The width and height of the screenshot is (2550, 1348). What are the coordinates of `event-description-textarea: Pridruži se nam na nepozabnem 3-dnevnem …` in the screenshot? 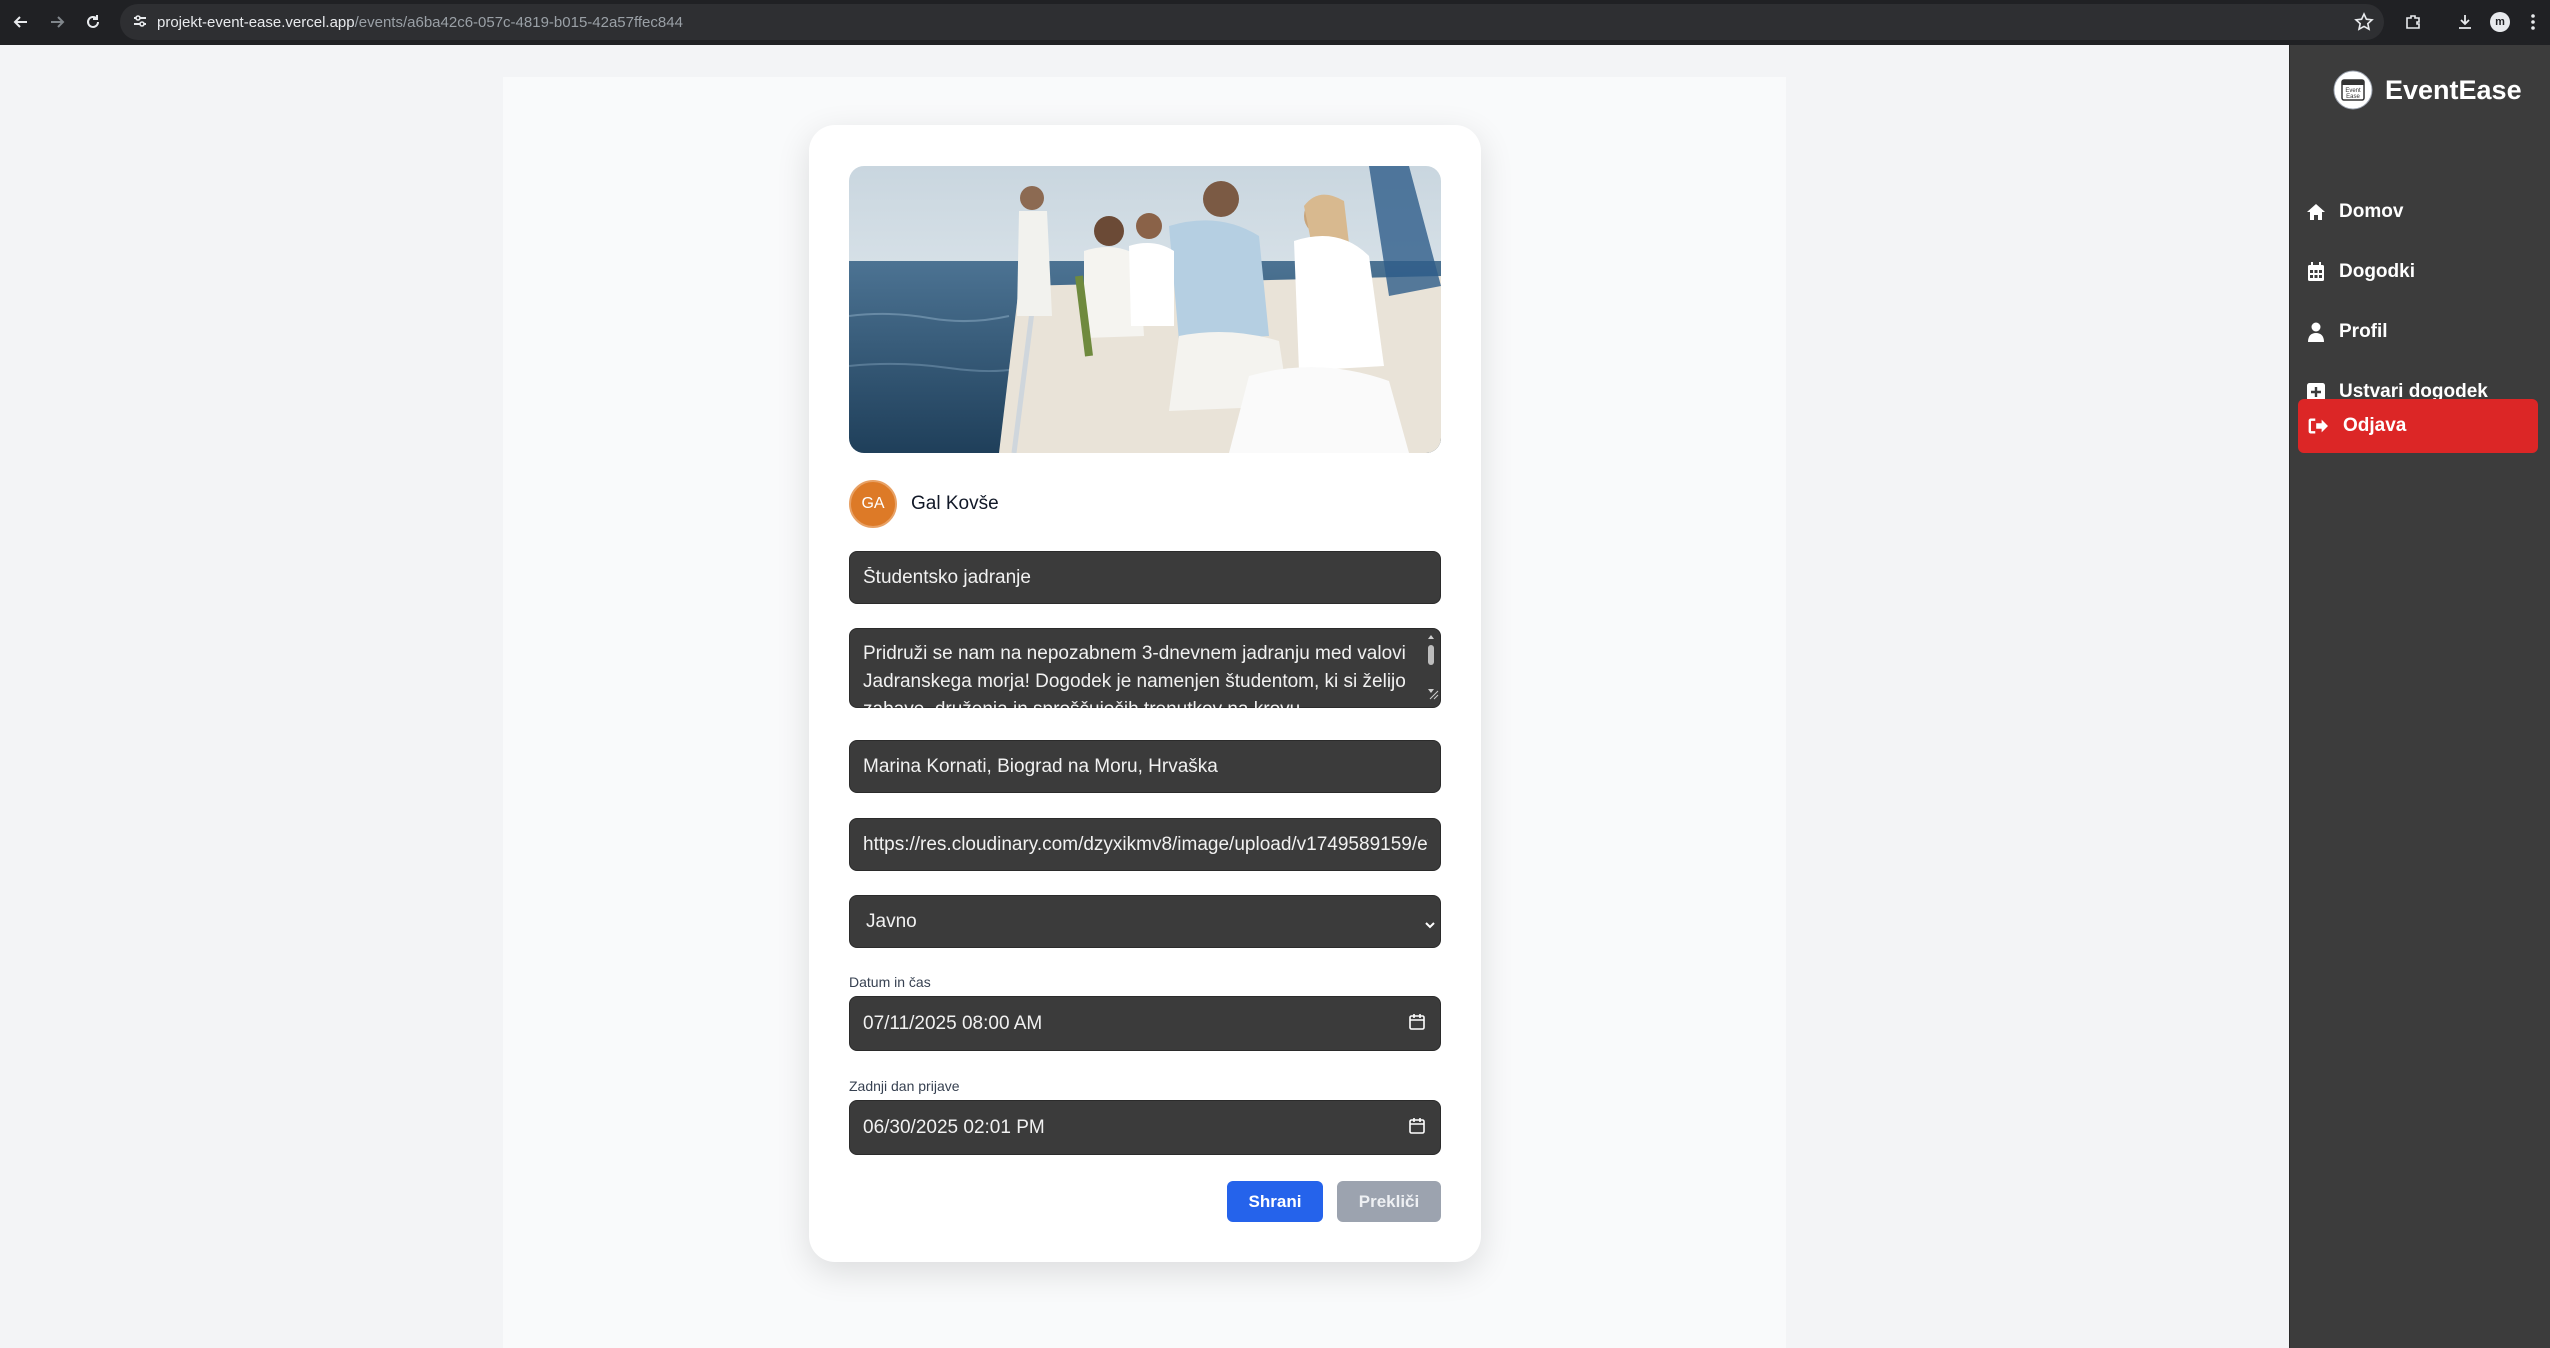 It's located at (1145, 668).